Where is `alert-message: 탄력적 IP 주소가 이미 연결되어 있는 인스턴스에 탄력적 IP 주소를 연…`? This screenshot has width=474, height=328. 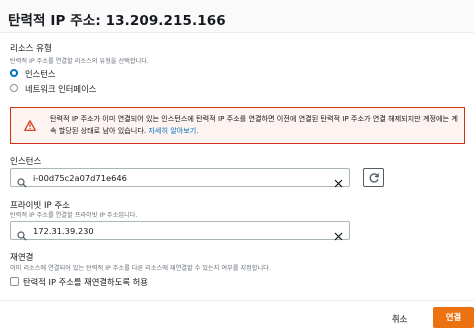
alert-message: 탄력적 IP 주소가 이미 연결되어 있는 인스턴스에 탄력적 IP 주소를 연… is located at coordinates (255, 125).